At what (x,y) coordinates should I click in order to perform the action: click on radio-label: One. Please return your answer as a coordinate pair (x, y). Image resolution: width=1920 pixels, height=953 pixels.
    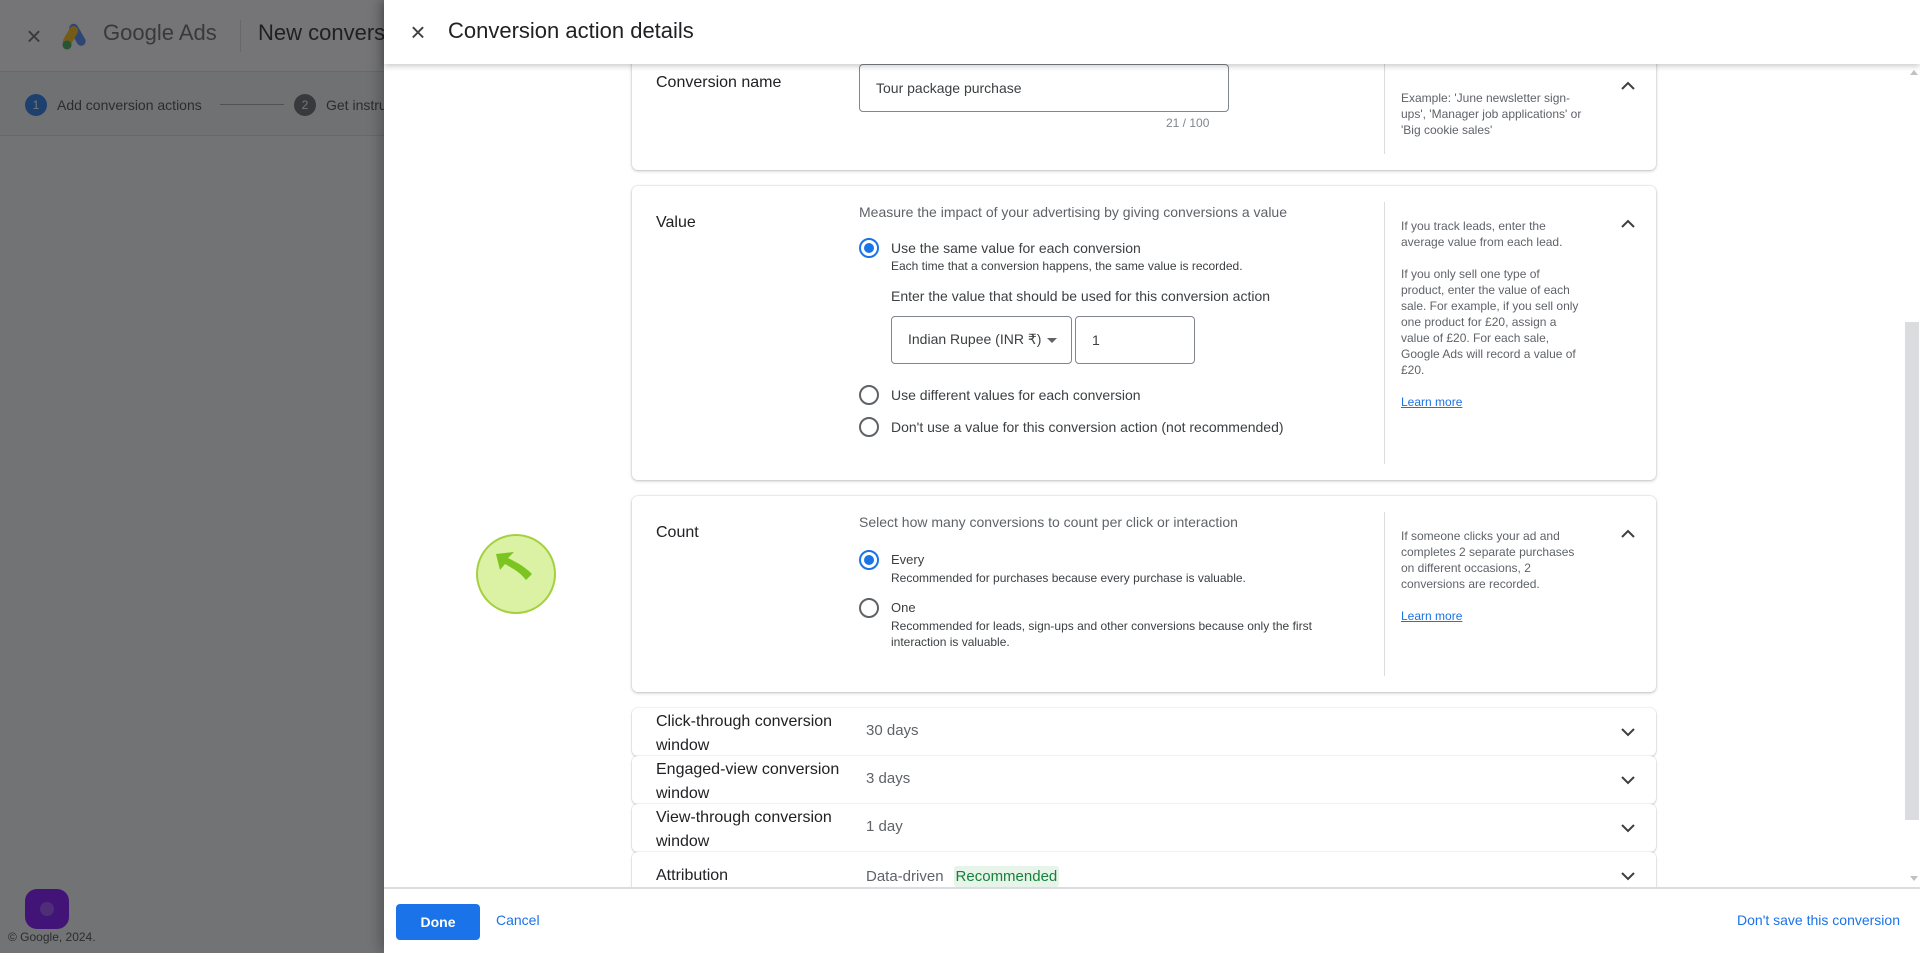
    Looking at the image, I should click on (903, 607).